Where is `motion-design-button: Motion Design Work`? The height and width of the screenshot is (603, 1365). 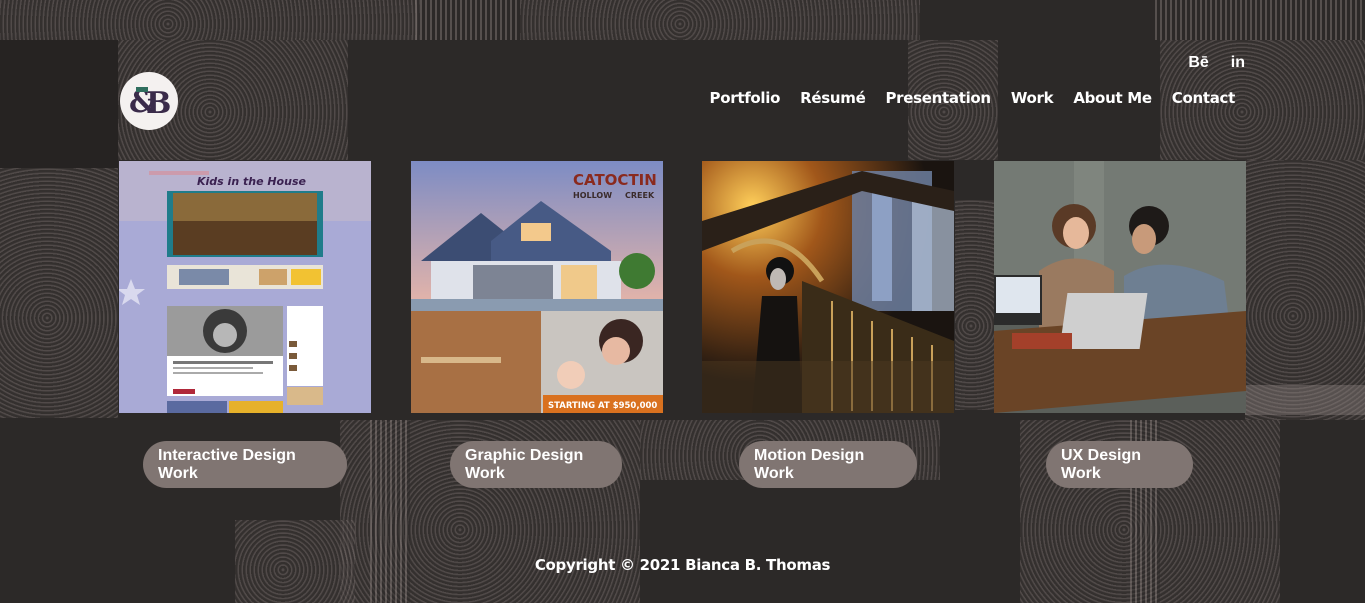
motion-design-button: Motion Design Work is located at coordinates (828, 464).